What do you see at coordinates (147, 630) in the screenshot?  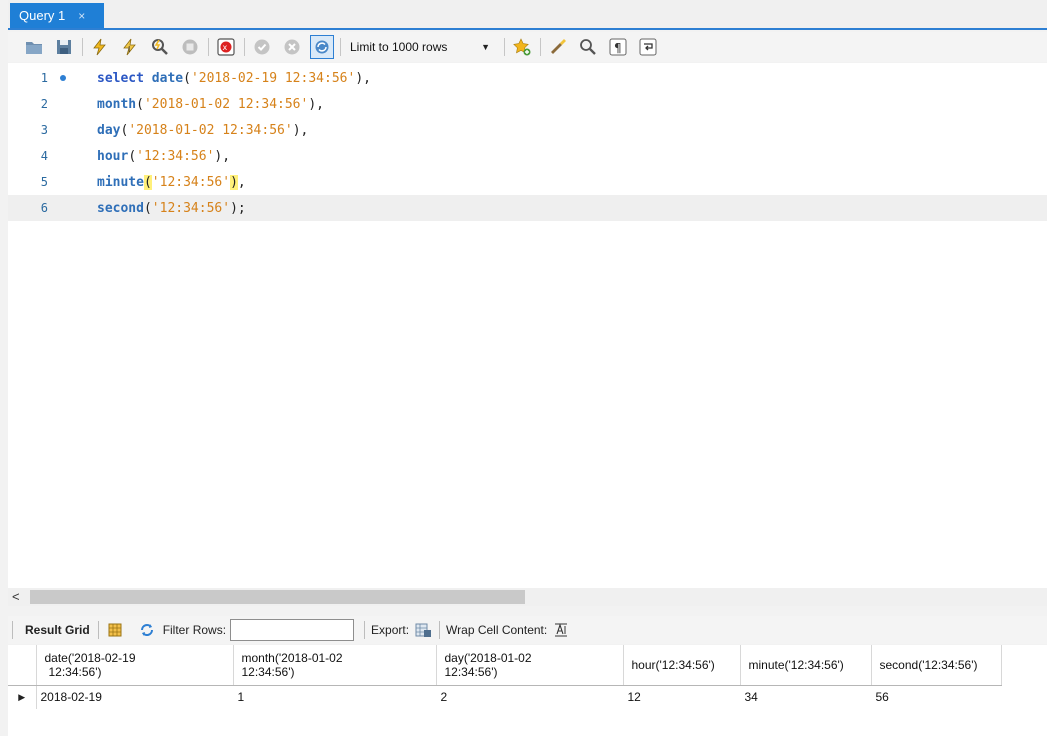 I see `refresh-icon` at bounding box center [147, 630].